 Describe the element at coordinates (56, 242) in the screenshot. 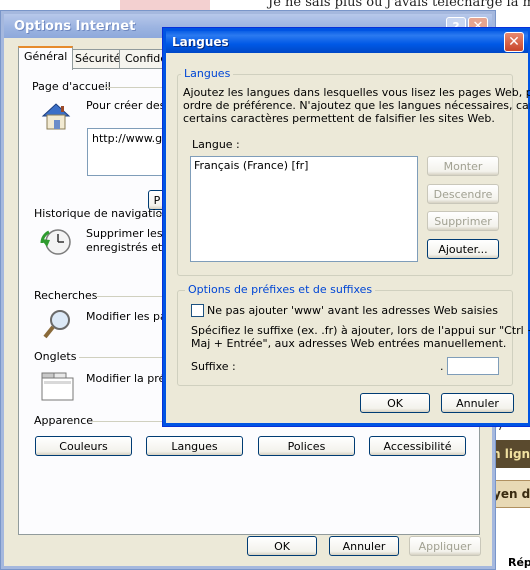

I see `history-clock-icon` at that location.